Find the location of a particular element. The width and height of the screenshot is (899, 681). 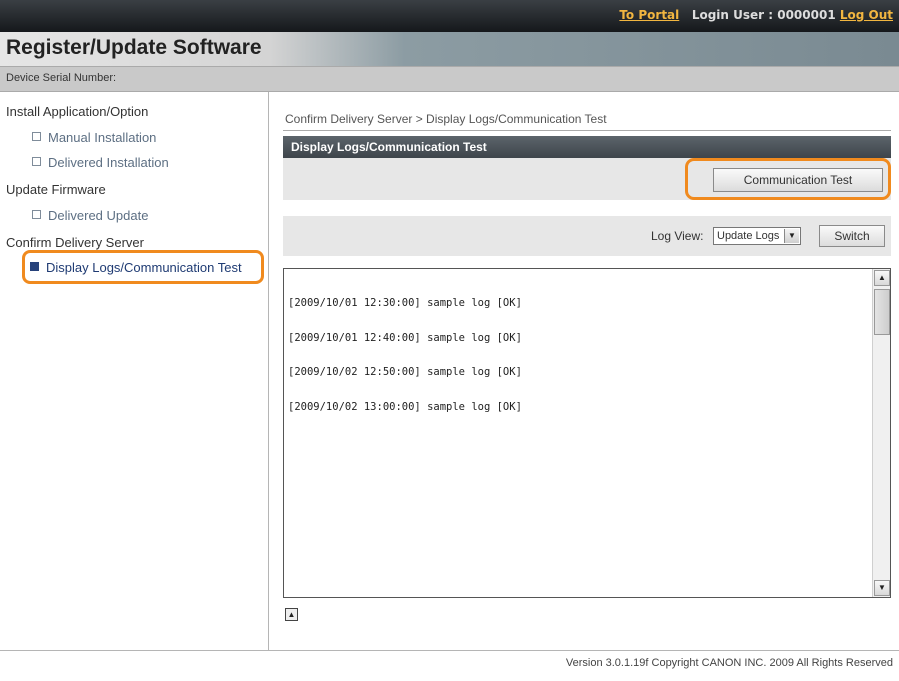

sidebar-item-label: Manual Installation is located at coordinates (102, 137).